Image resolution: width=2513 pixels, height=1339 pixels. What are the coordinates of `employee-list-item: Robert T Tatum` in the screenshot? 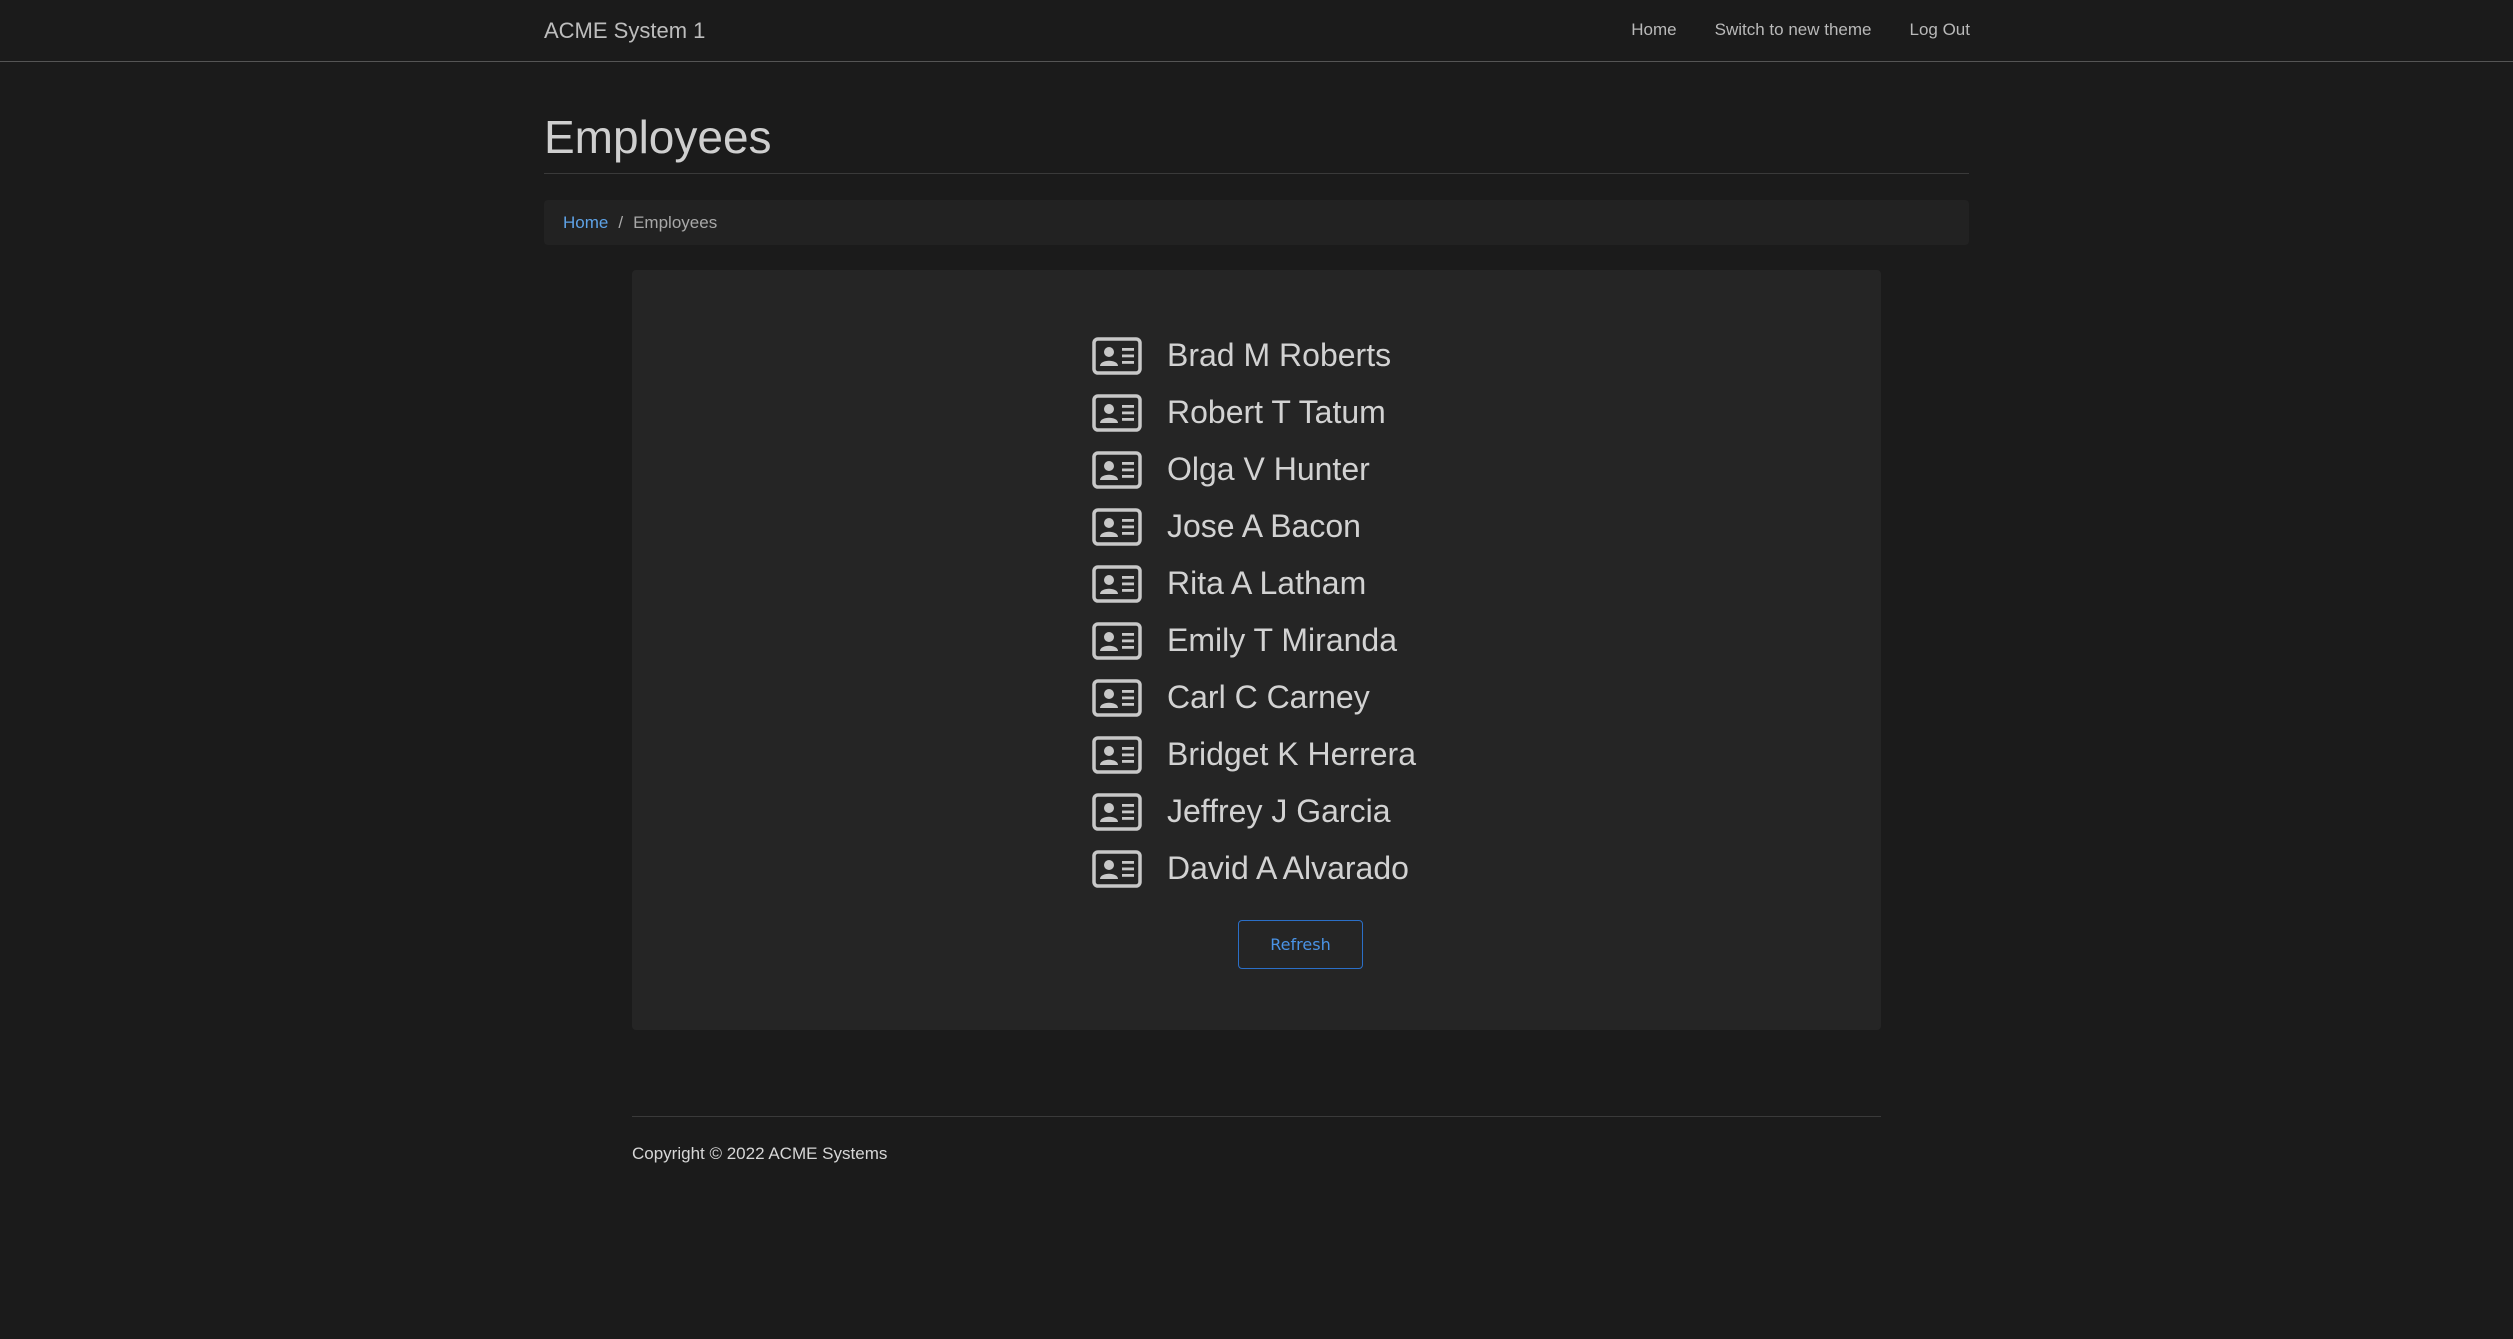 It's located at (1254, 412).